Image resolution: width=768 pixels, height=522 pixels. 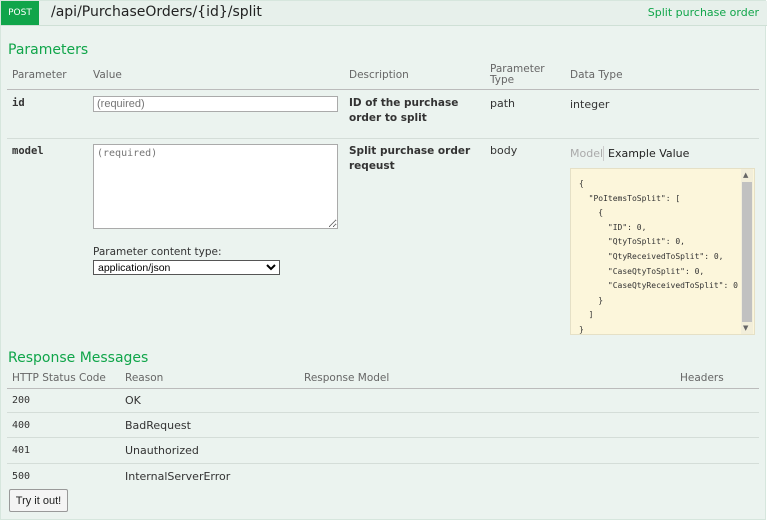 I want to click on http-method-badge: POST, so click(x=20, y=13).